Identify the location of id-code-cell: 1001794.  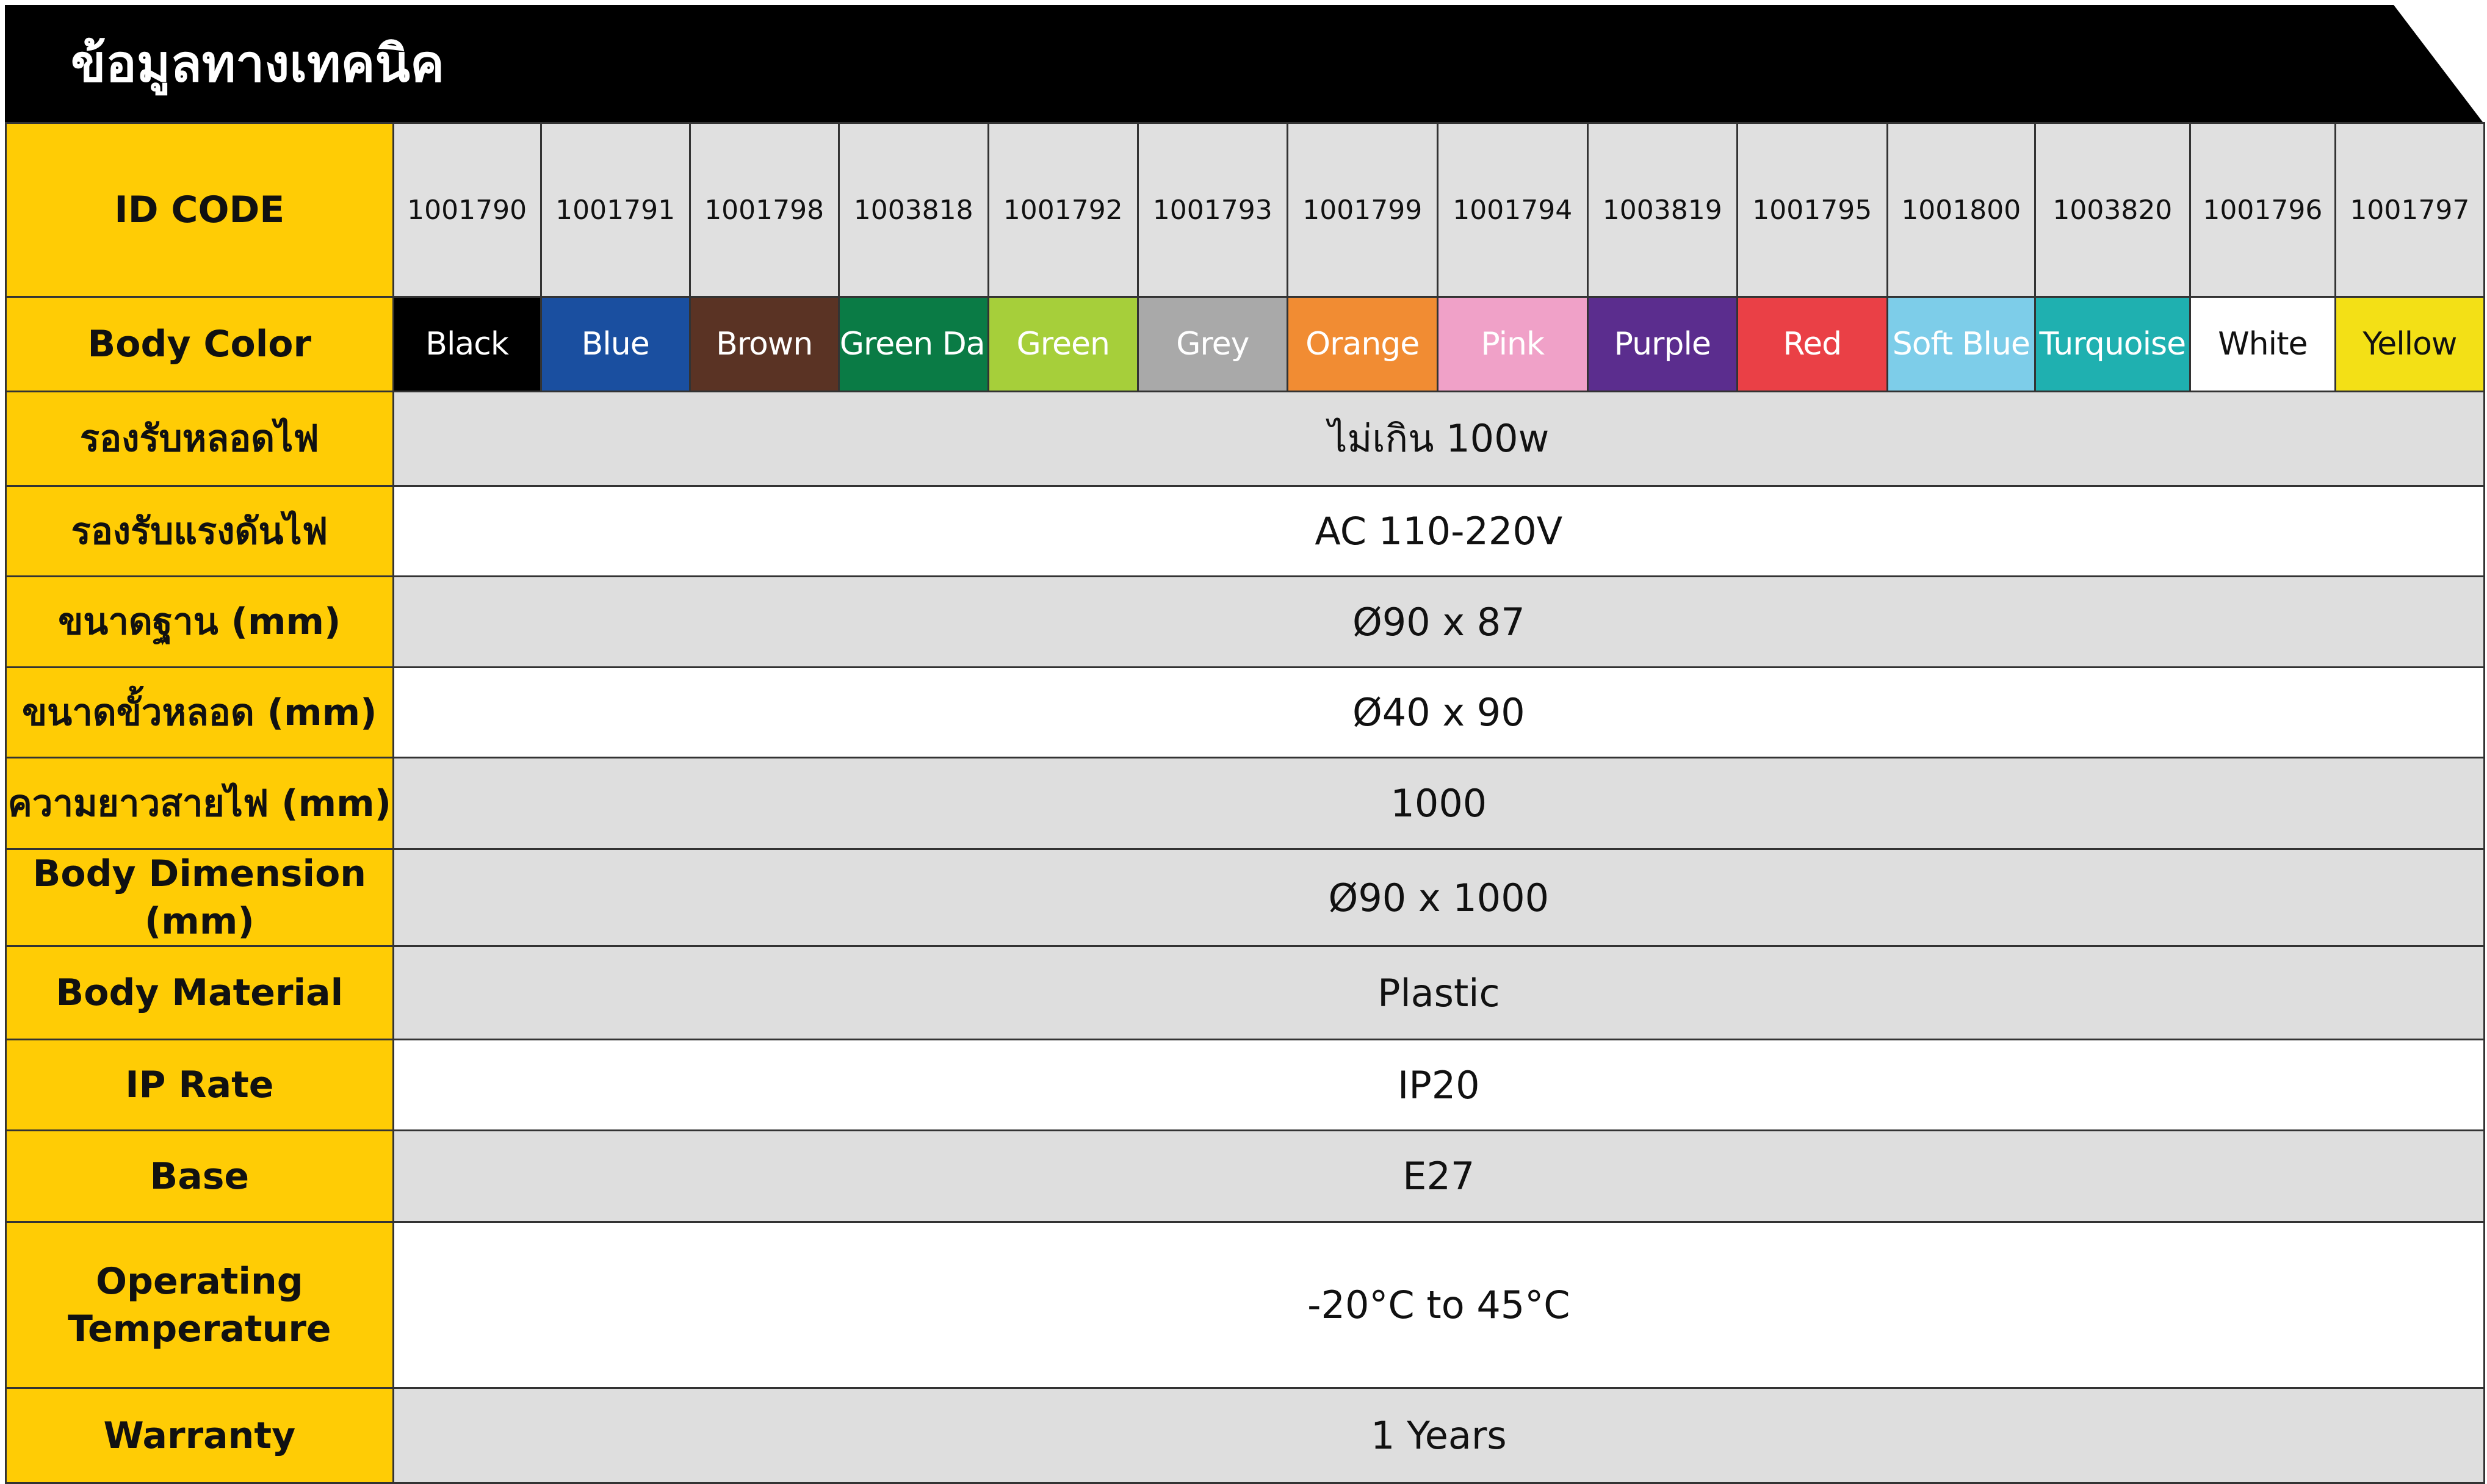
(1512, 210).